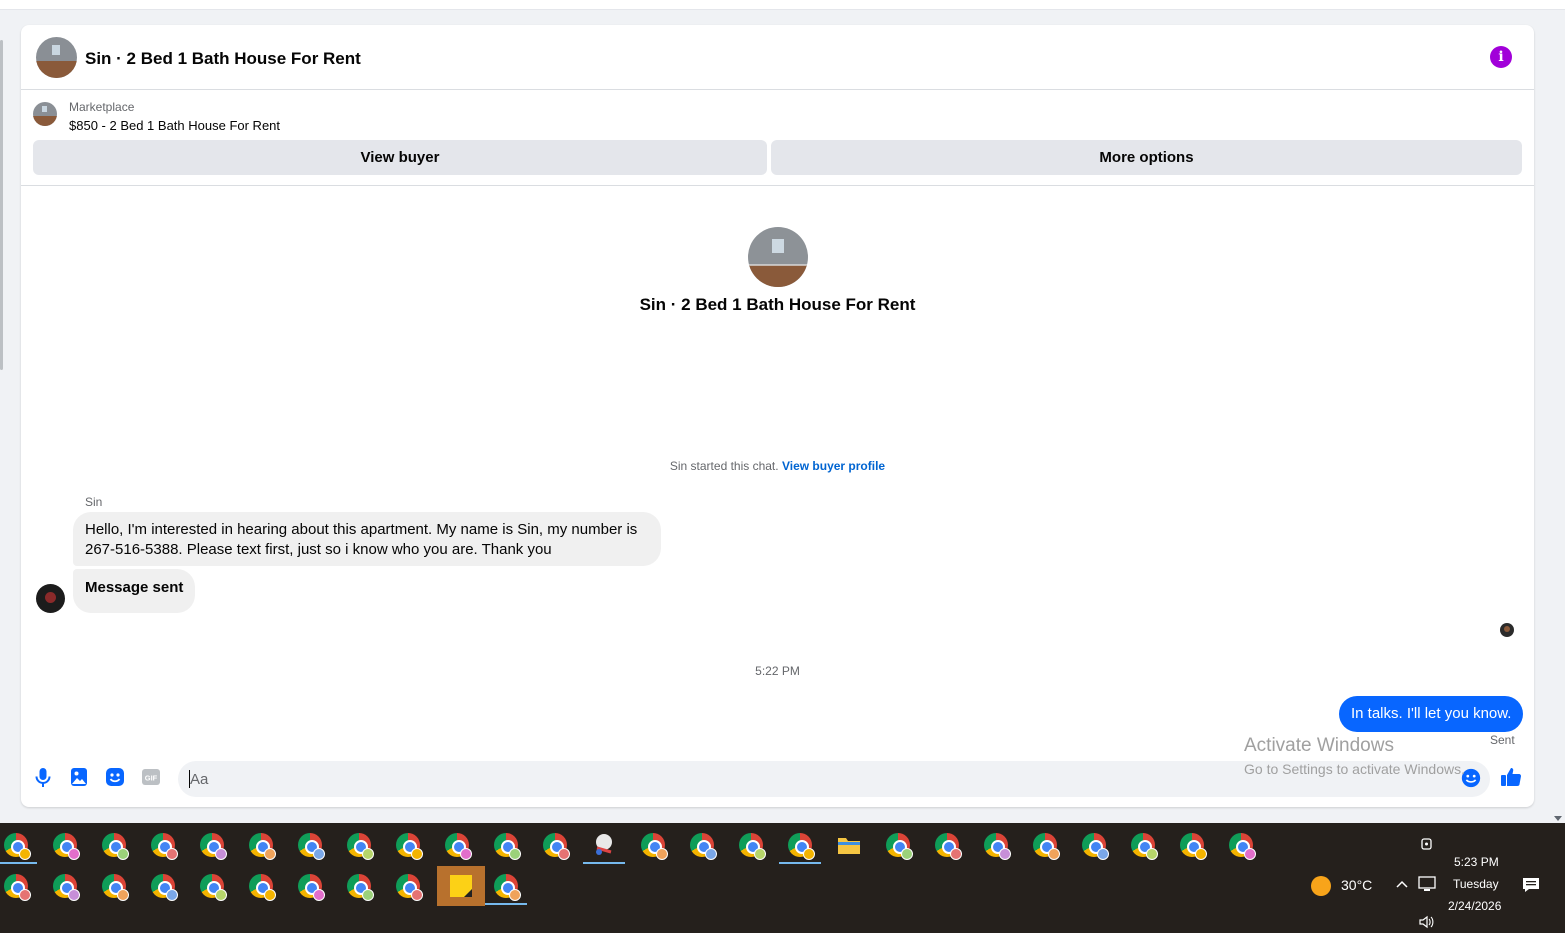 Image resolution: width=1565 pixels, height=933 pixels. What do you see at coordinates (1321, 886) in the screenshot?
I see `weather-sun-icon` at bounding box center [1321, 886].